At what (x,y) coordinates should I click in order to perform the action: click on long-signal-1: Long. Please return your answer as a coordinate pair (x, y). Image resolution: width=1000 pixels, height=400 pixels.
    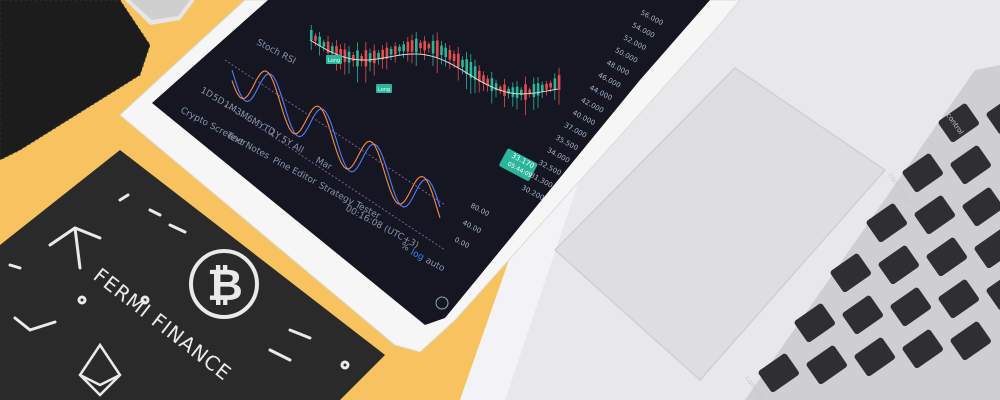
    Looking at the image, I should click on (334, 59).